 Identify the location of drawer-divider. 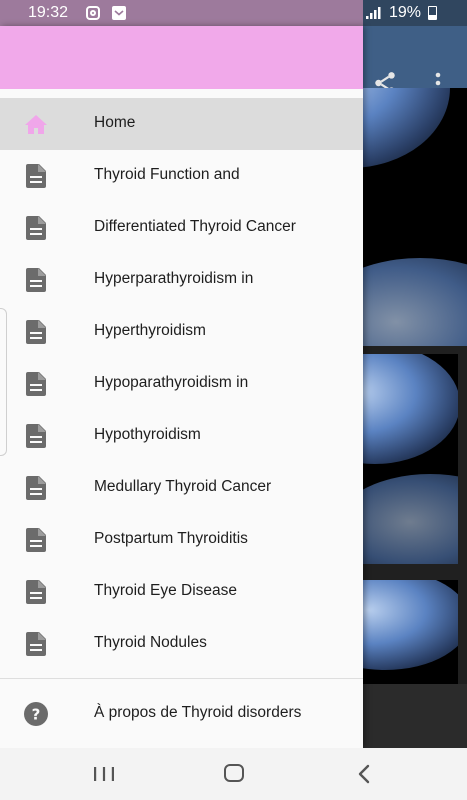
(181, 678).